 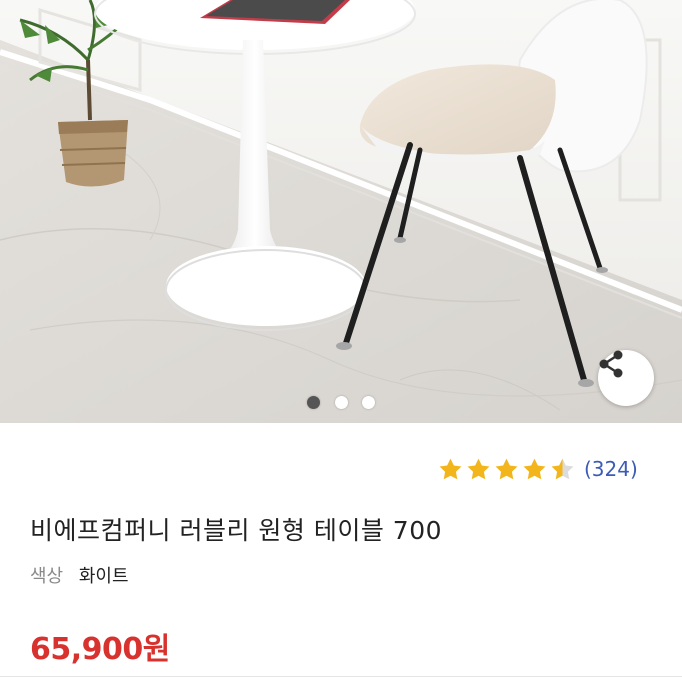 I want to click on option-value: 화이트, so click(x=103, y=576).